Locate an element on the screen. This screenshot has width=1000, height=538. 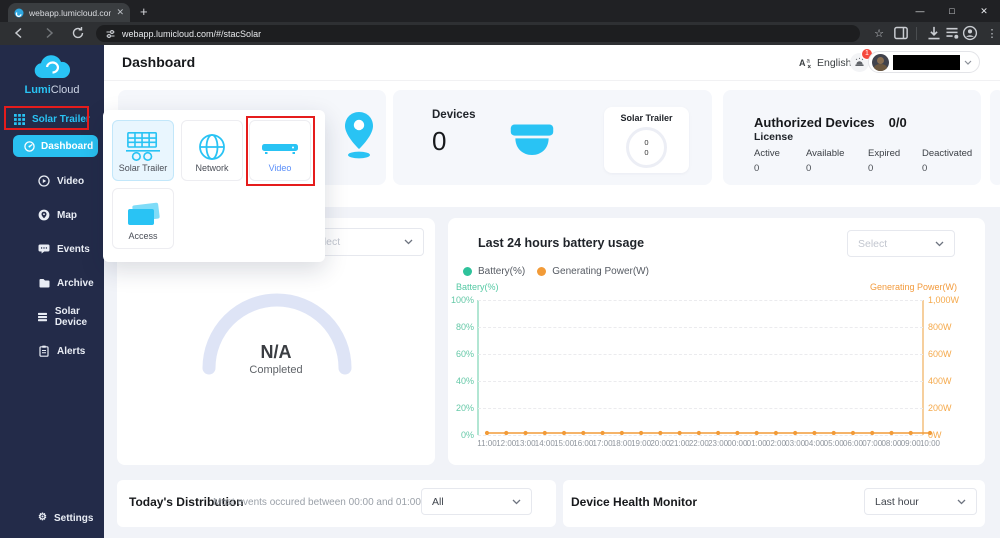
popup-tile-access: Access is located at coordinates (143, 218).